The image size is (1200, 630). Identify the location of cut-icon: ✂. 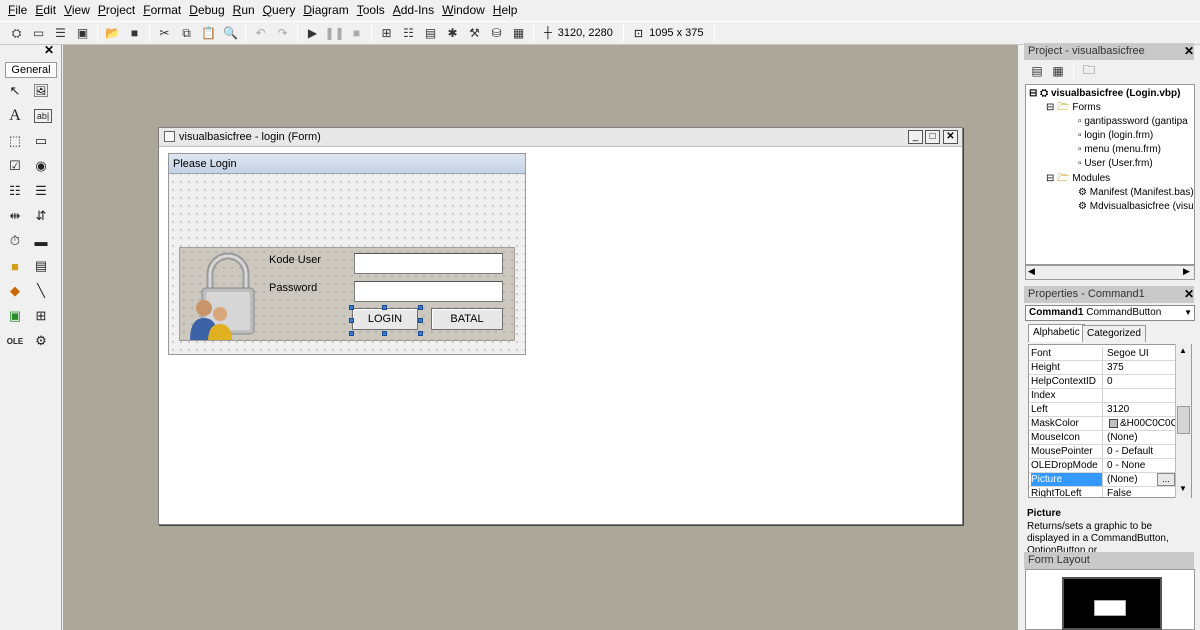
(164, 33).